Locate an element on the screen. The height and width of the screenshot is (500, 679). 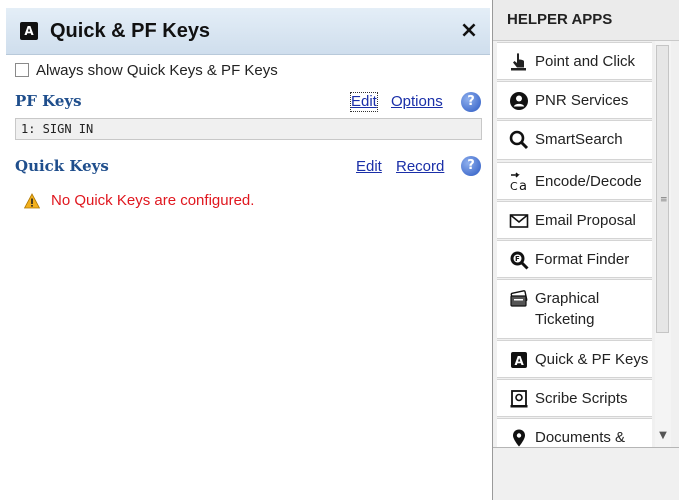
helper-item-label: SmartSearch is located at coordinates (579, 139).